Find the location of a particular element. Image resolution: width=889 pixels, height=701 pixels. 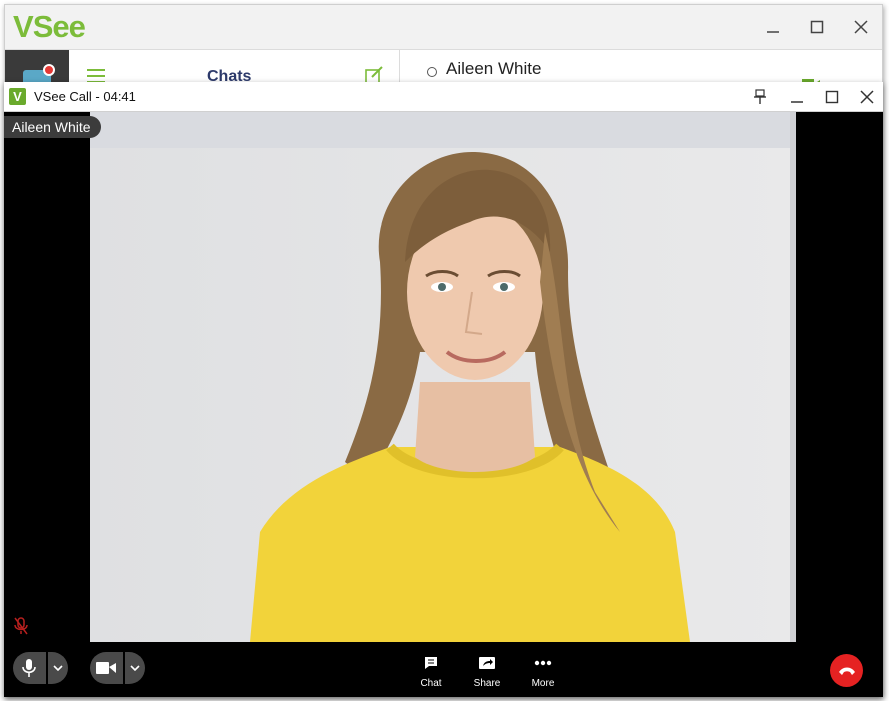

share-button-label: Share is located at coordinates (487, 683).